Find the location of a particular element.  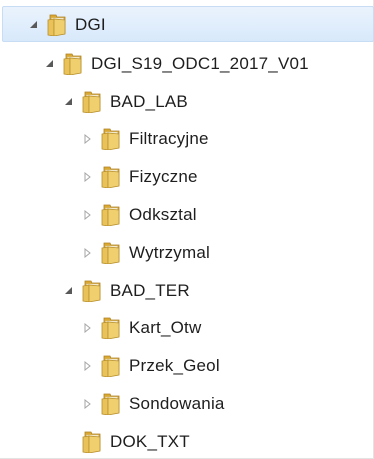

tree-node-filtracyjne: Filtracyjne is located at coordinates (186, 139).